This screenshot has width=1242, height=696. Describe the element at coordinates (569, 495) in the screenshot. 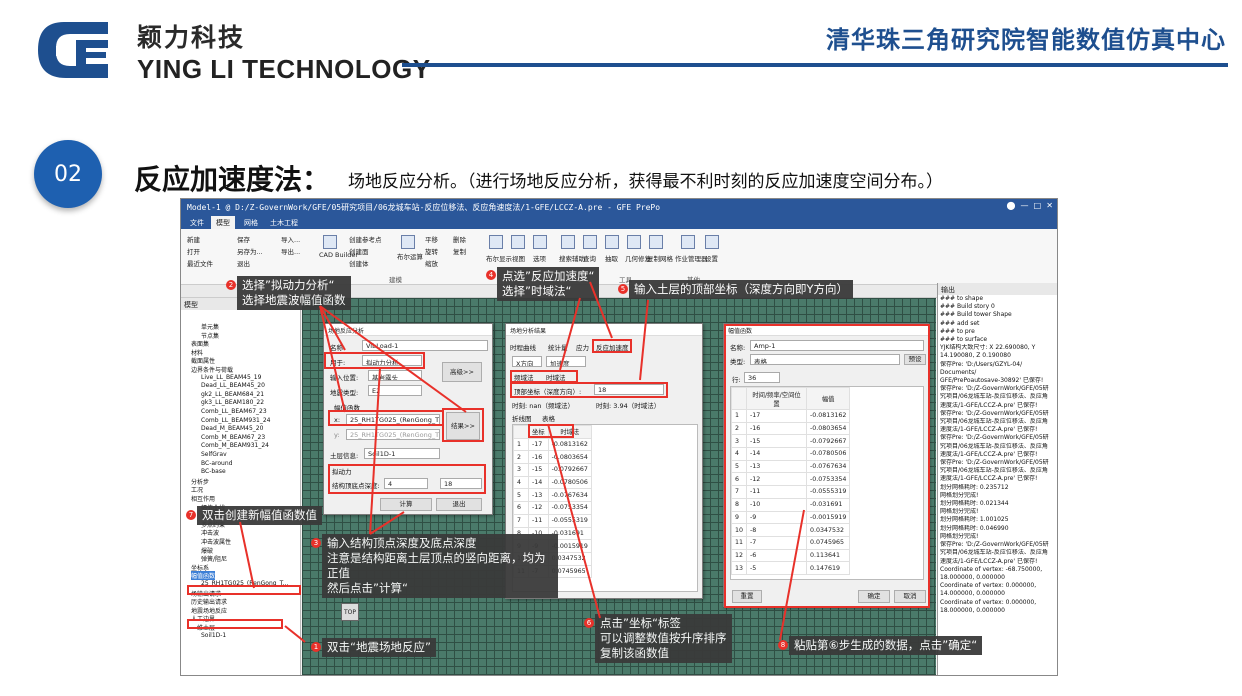

I see `table-cell: -0.0767634` at that location.